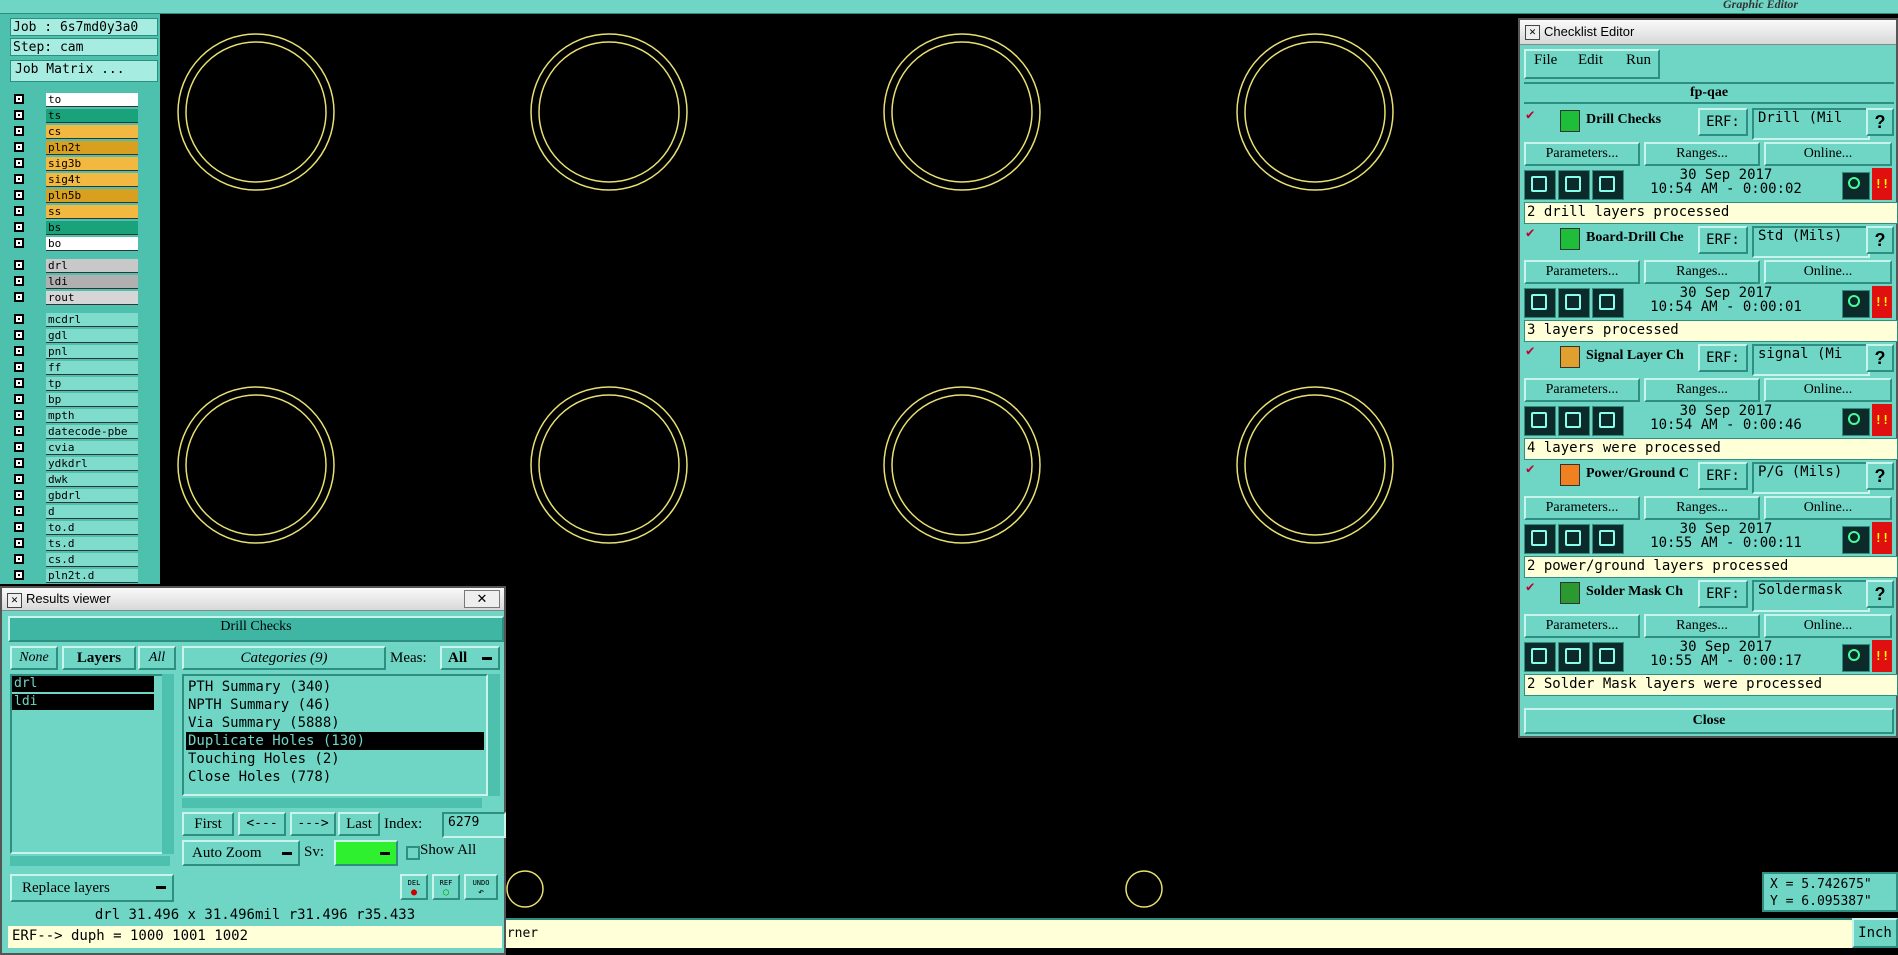 This screenshot has height=955, width=1898. What do you see at coordinates (253, 599) in the screenshot?
I see `results-titlebar: ✕ Results viewer ✕` at bounding box center [253, 599].